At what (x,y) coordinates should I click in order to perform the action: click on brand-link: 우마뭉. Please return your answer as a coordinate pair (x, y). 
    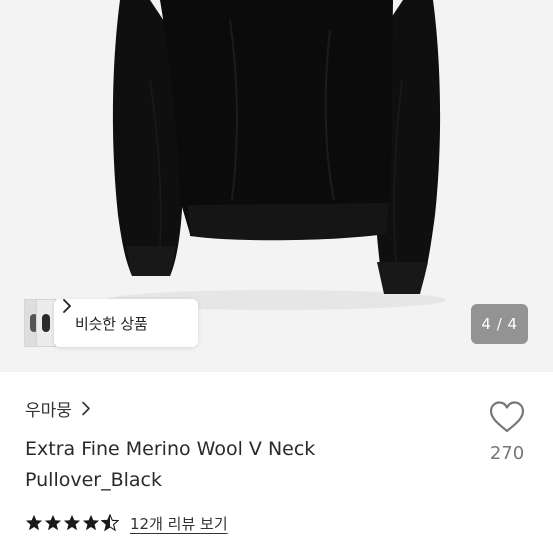
    Looking at the image, I should click on (58, 408).